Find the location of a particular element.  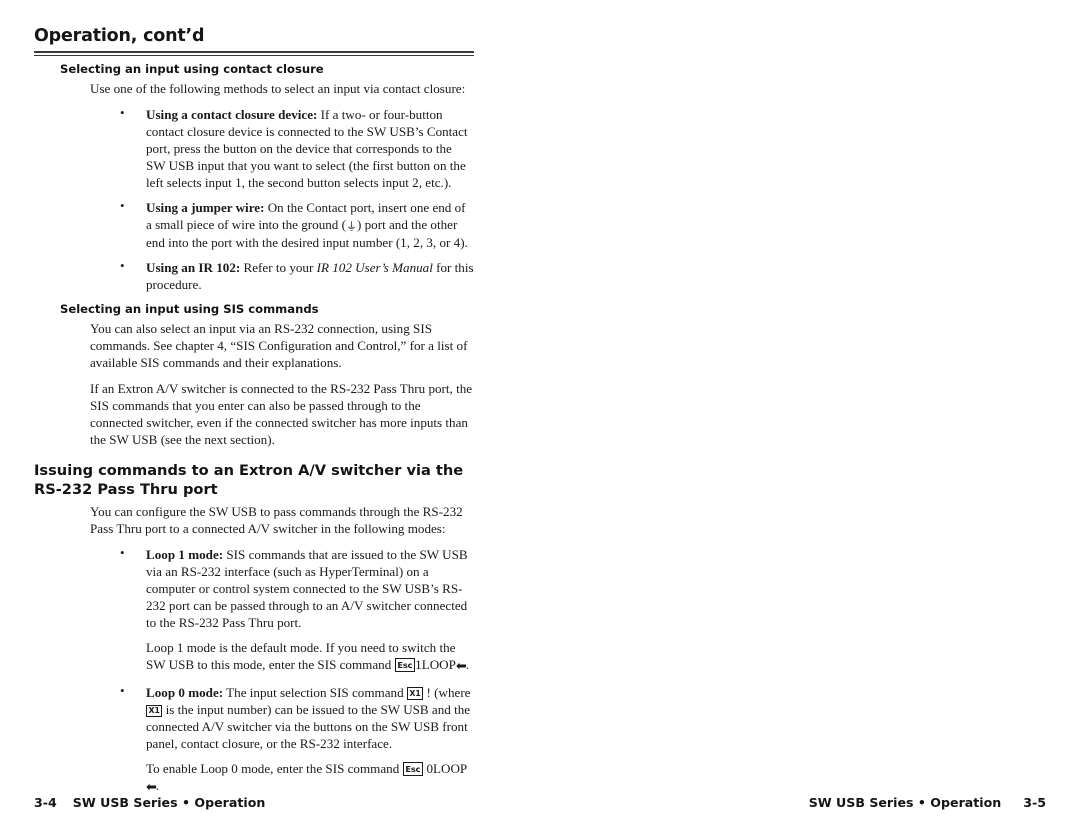

header-rule-thin is located at coordinates (254, 55).